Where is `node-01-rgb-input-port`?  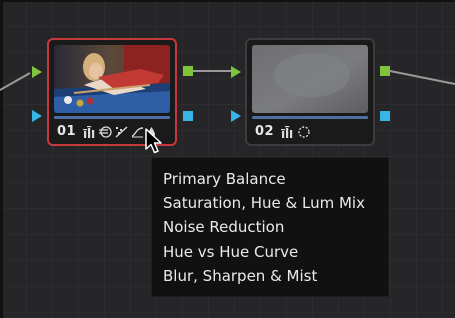 node-01-rgb-input-port is located at coordinates (37, 72).